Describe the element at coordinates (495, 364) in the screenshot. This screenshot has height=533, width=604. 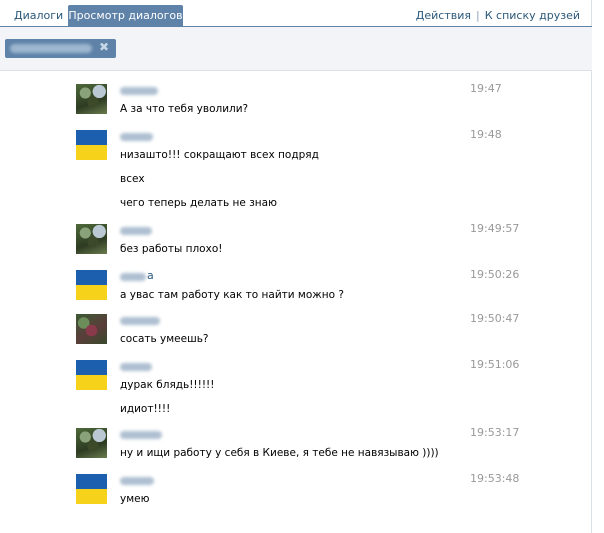
I see `message-time: 19:51:06` at that location.